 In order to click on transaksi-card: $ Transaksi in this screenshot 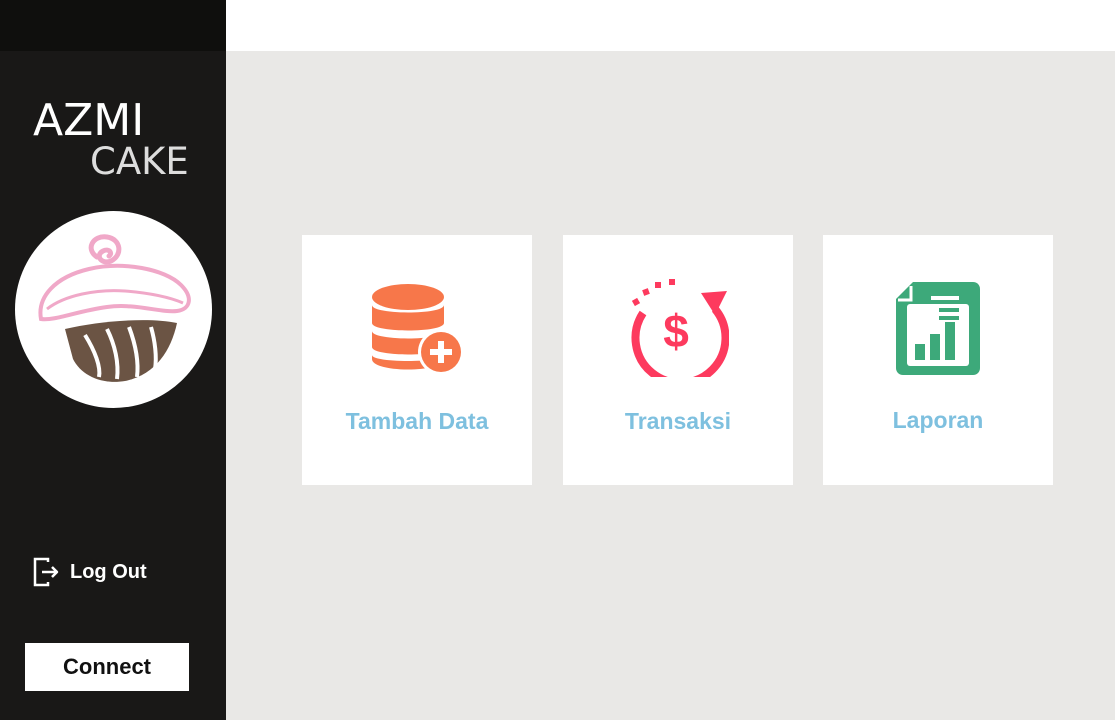, I will do `click(678, 360)`.